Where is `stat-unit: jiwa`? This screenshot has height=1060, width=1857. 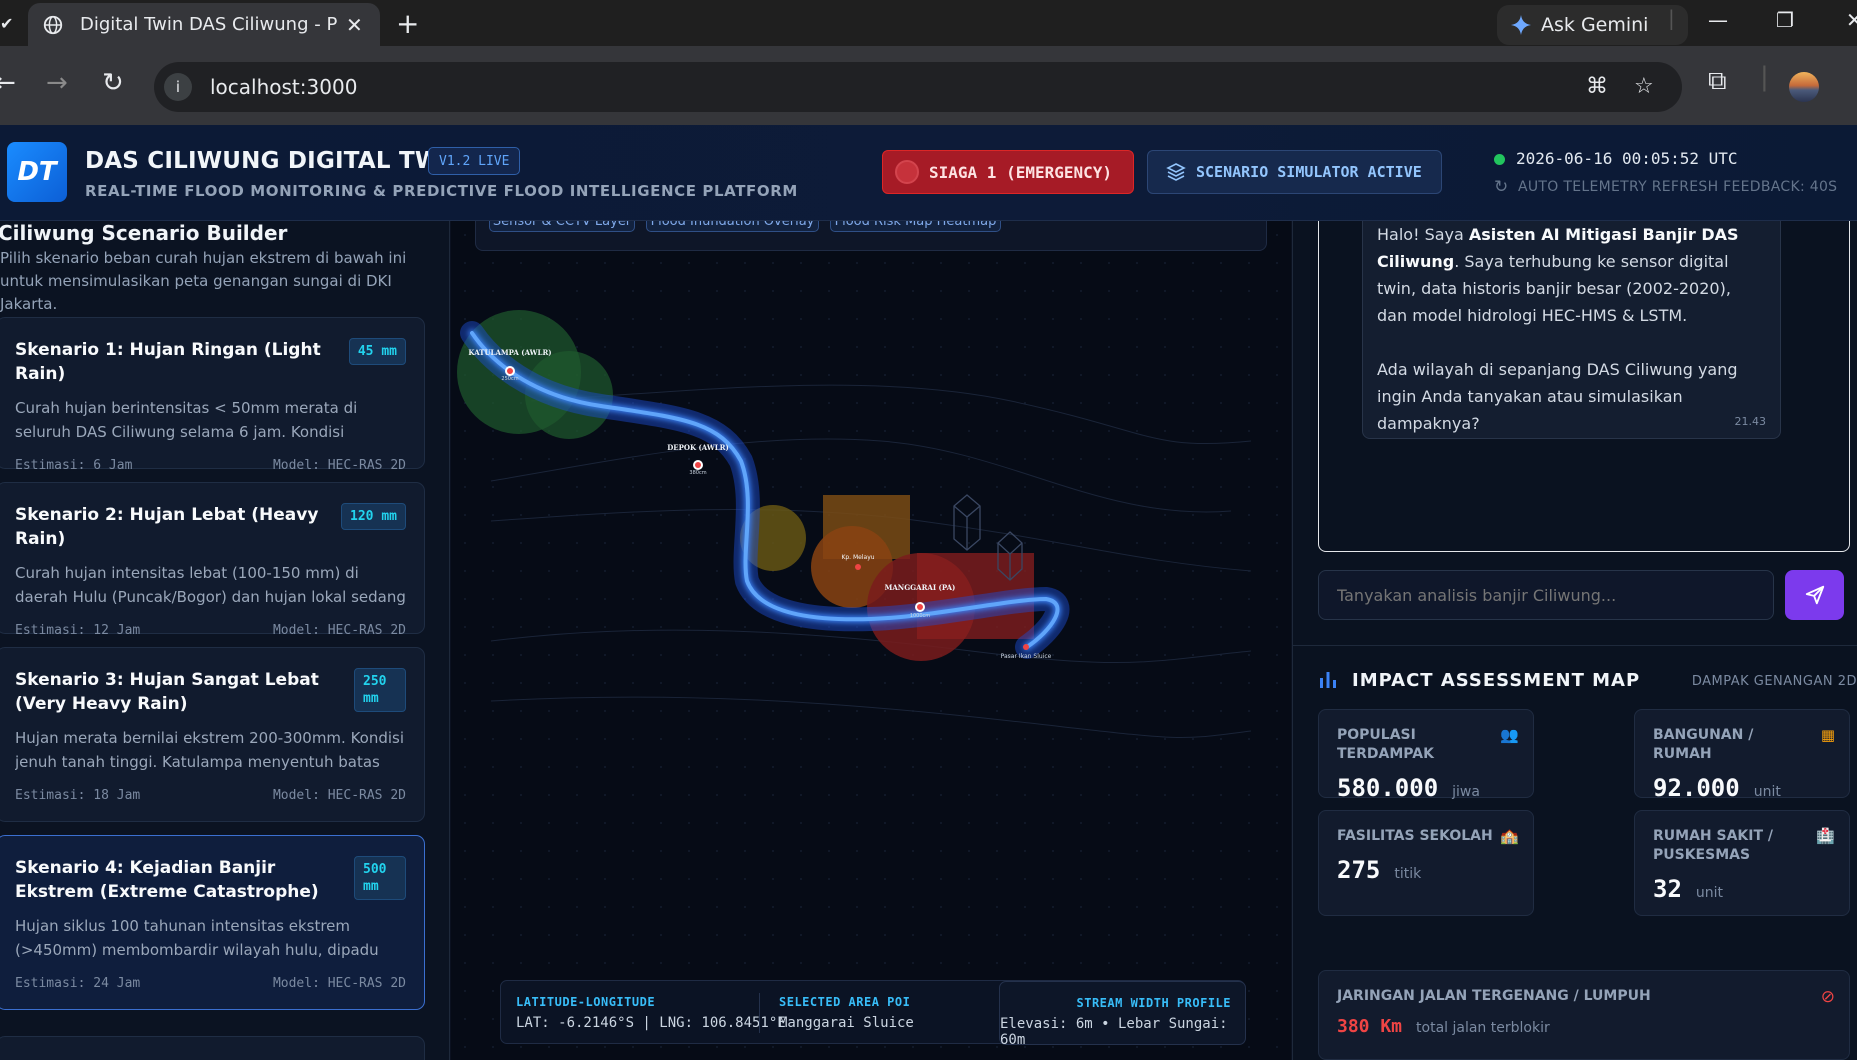
stat-unit: jiwa is located at coordinates (1466, 792).